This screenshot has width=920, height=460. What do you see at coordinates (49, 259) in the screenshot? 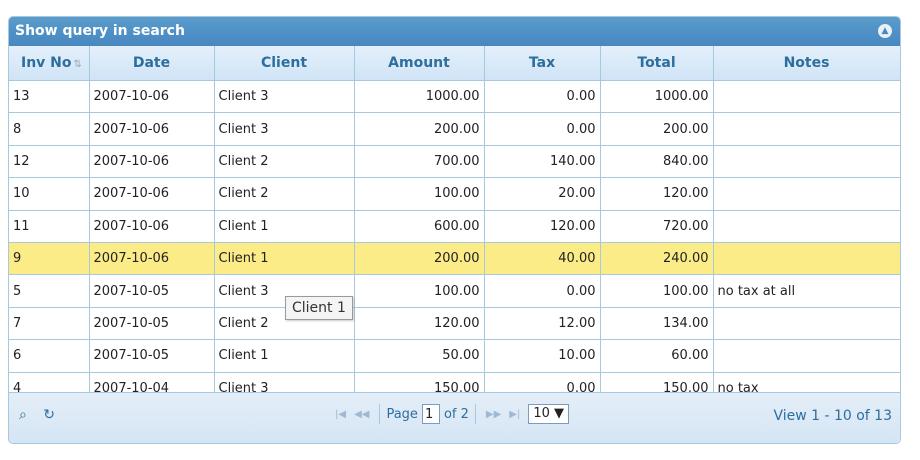
I see `table-cell: 9` at bounding box center [49, 259].